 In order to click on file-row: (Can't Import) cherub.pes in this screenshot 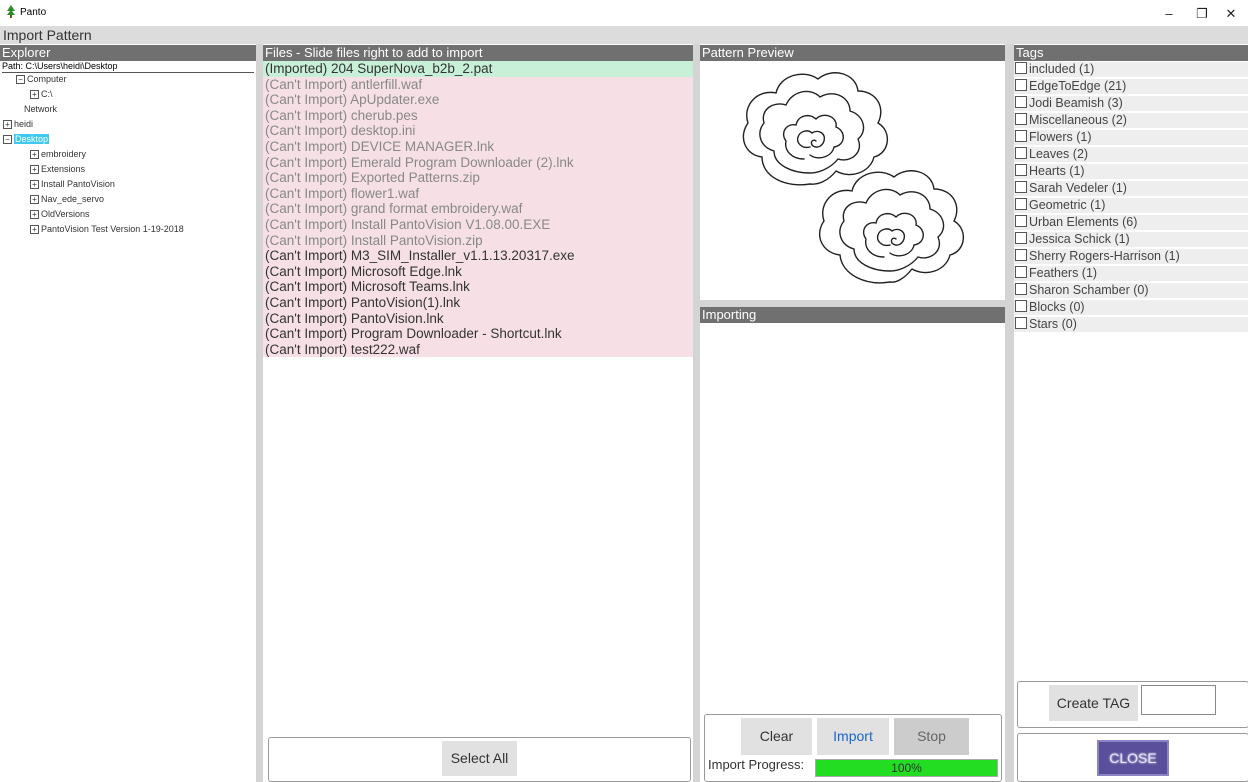, I will do `click(478, 115)`.